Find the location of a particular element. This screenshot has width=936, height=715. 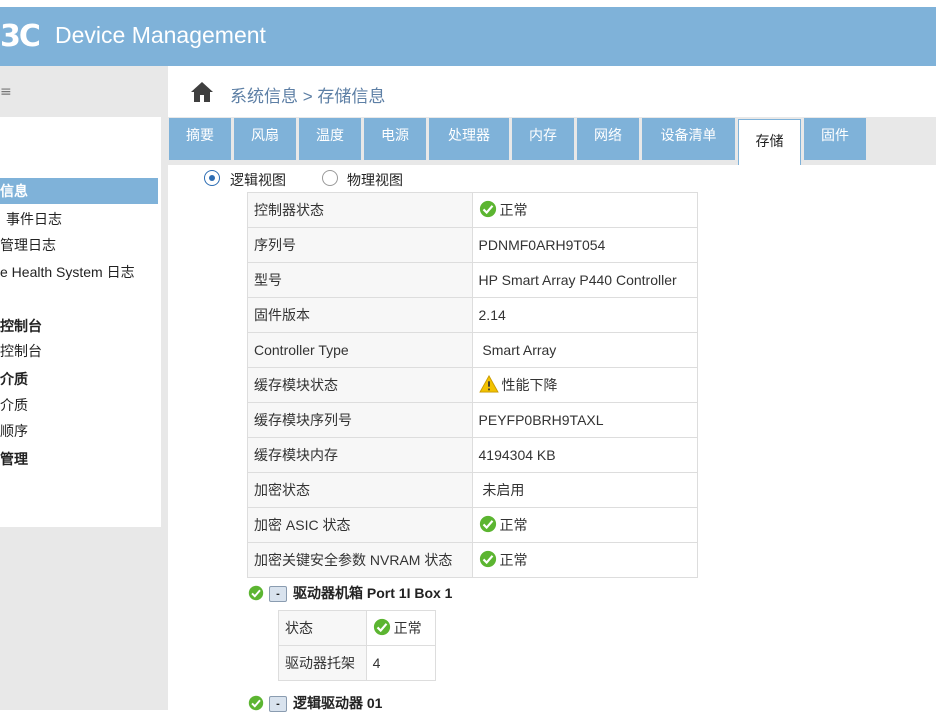

sidebar-item-media: 介质 is located at coordinates (14, 405).